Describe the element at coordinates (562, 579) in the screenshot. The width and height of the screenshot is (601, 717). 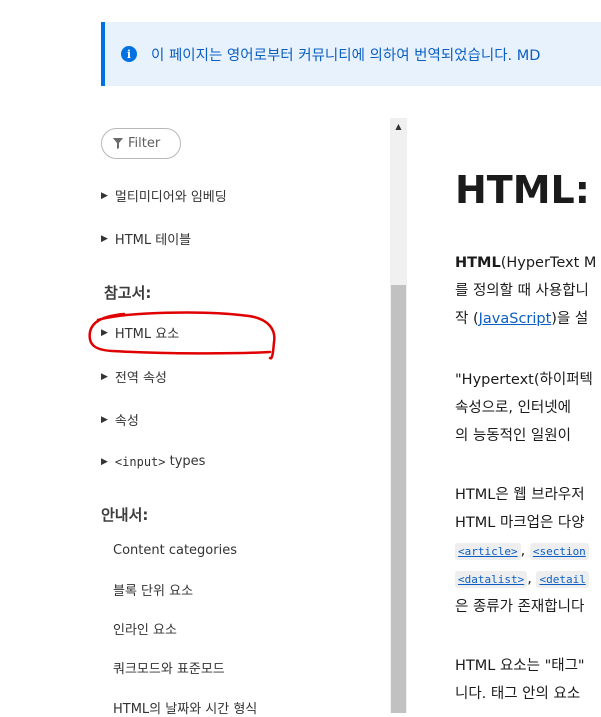
I see `details-code-link: <detail` at that location.